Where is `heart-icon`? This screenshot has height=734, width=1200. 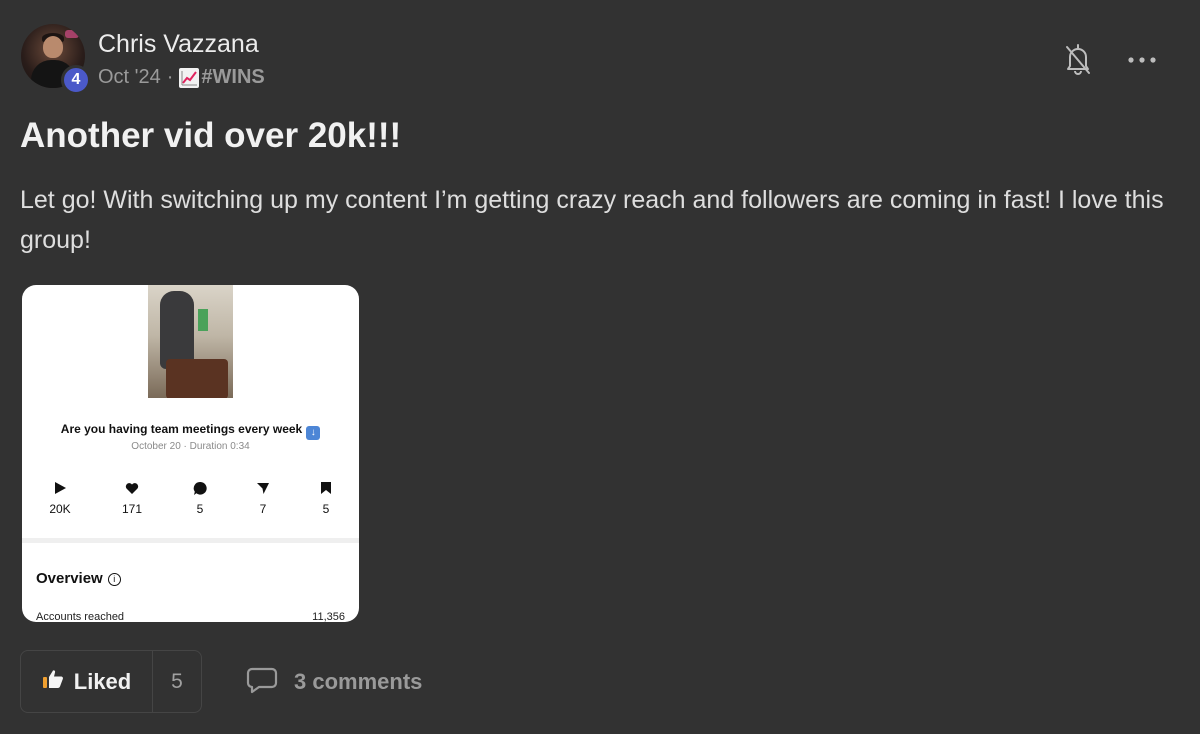
heart-icon is located at coordinates (132, 488).